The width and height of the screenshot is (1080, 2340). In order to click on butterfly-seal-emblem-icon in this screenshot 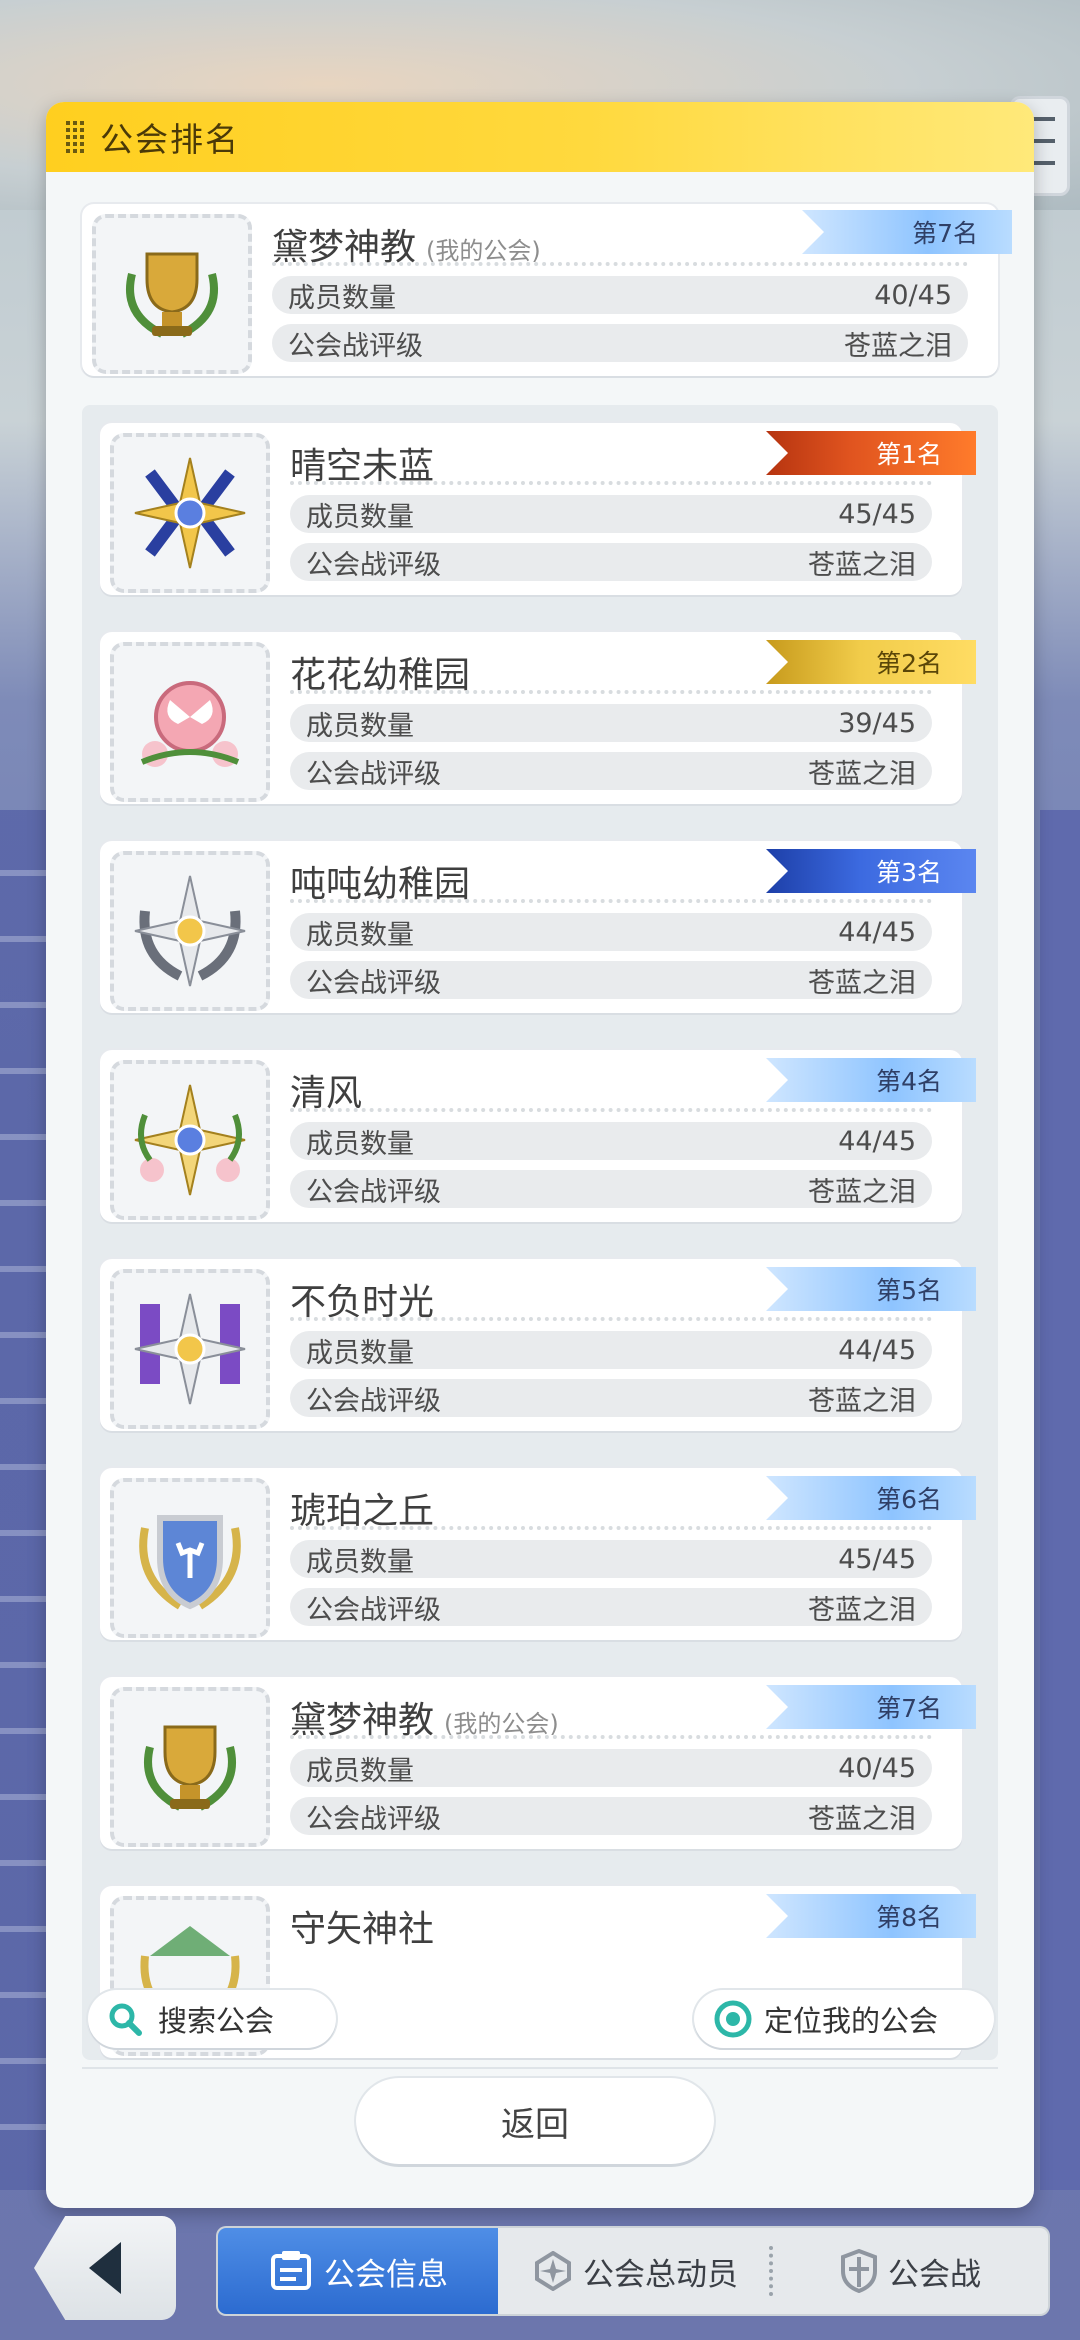, I will do `click(190, 722)`.